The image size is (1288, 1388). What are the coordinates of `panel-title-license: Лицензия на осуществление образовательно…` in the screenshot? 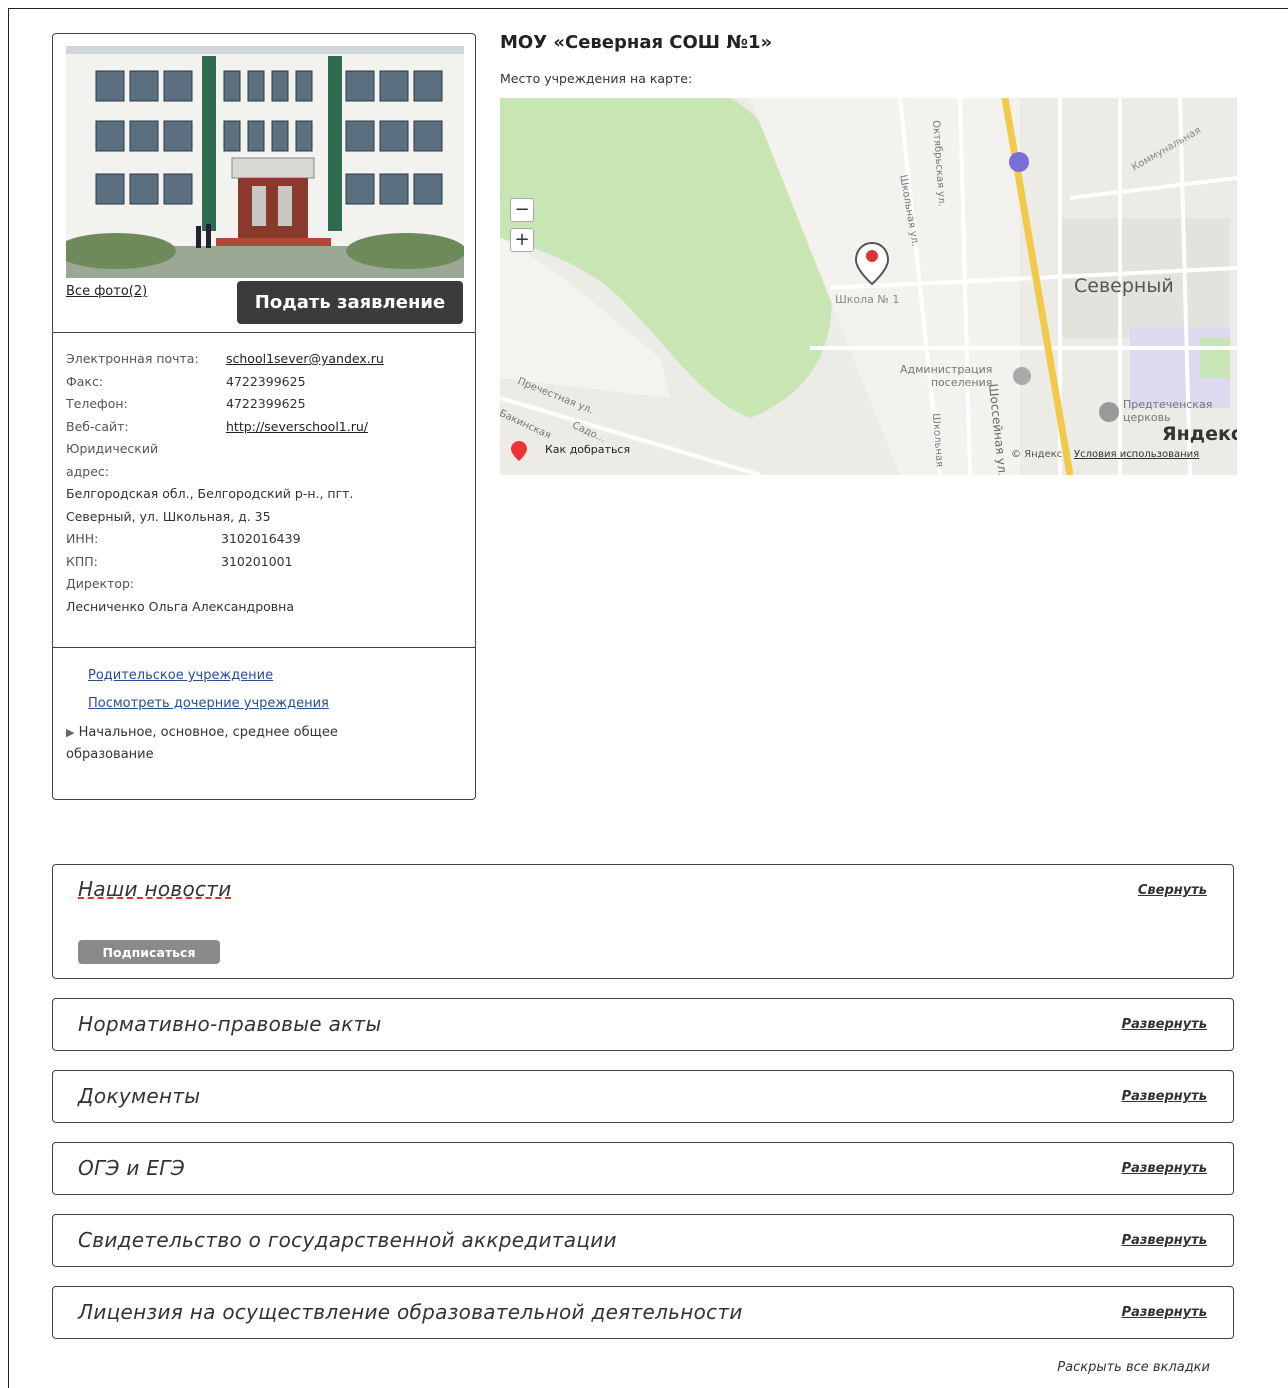 It's located at (410, 1312).